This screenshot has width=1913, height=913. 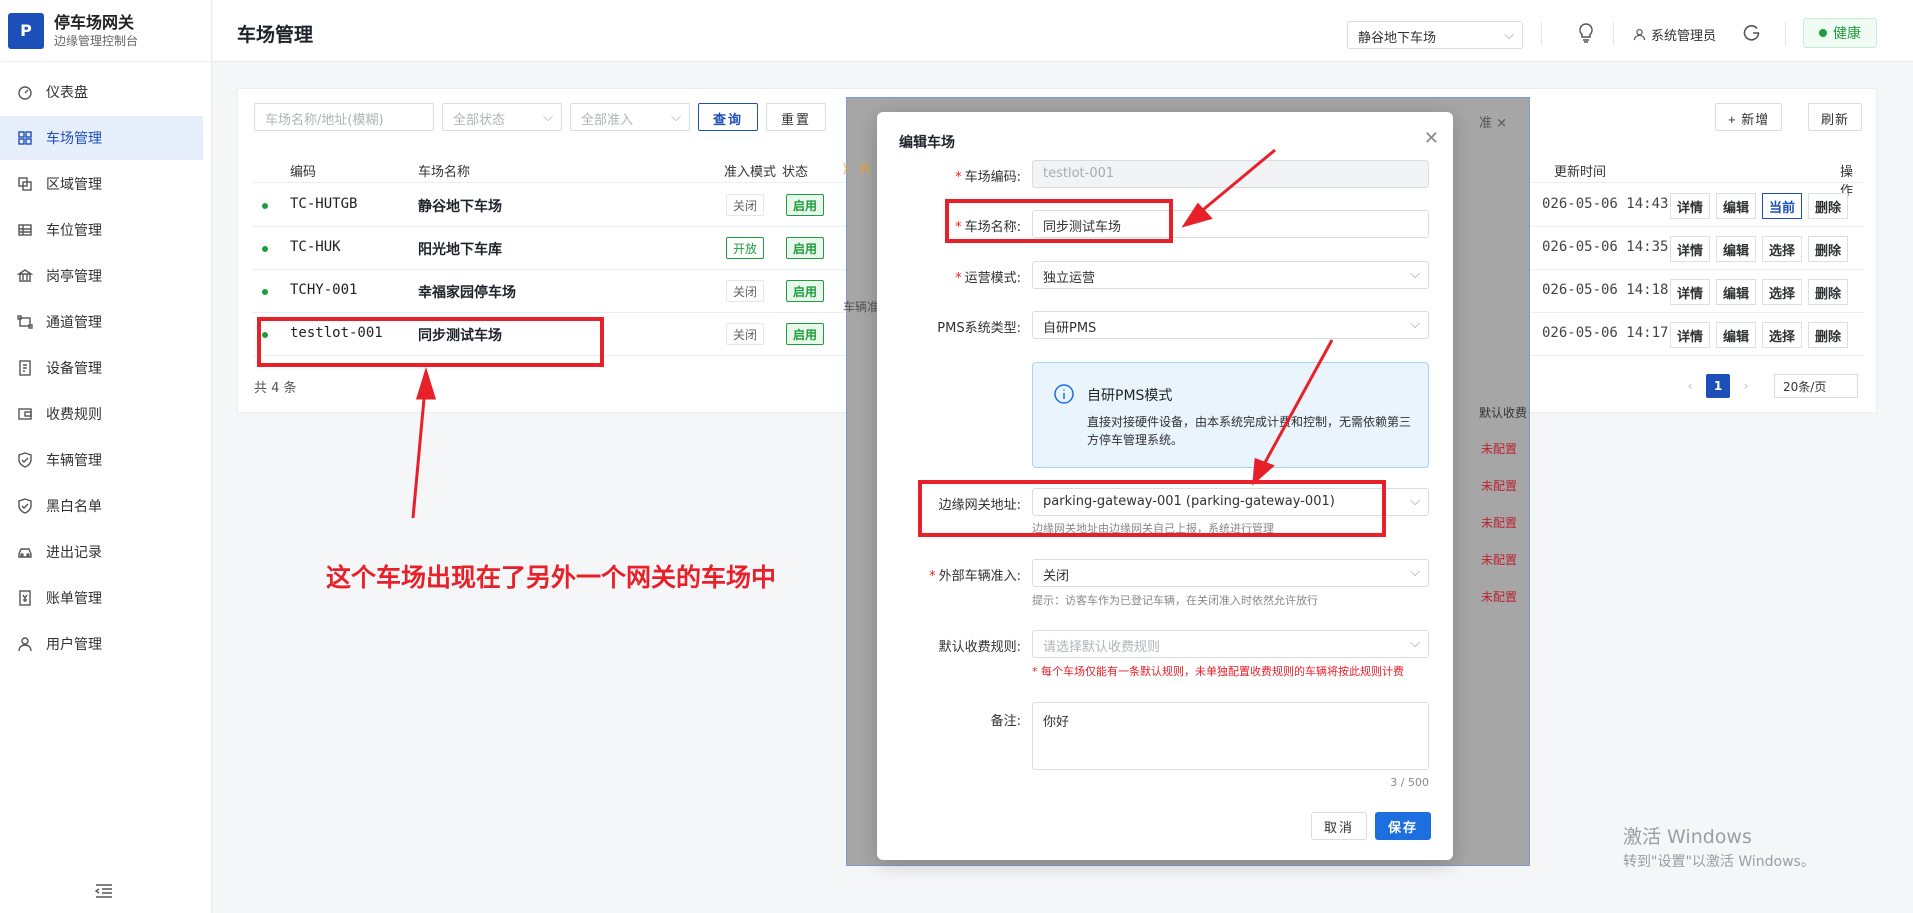 I want to click on watermark-line2: 转到"设置"以激活 Windows。, so click(x=1719, y=862).